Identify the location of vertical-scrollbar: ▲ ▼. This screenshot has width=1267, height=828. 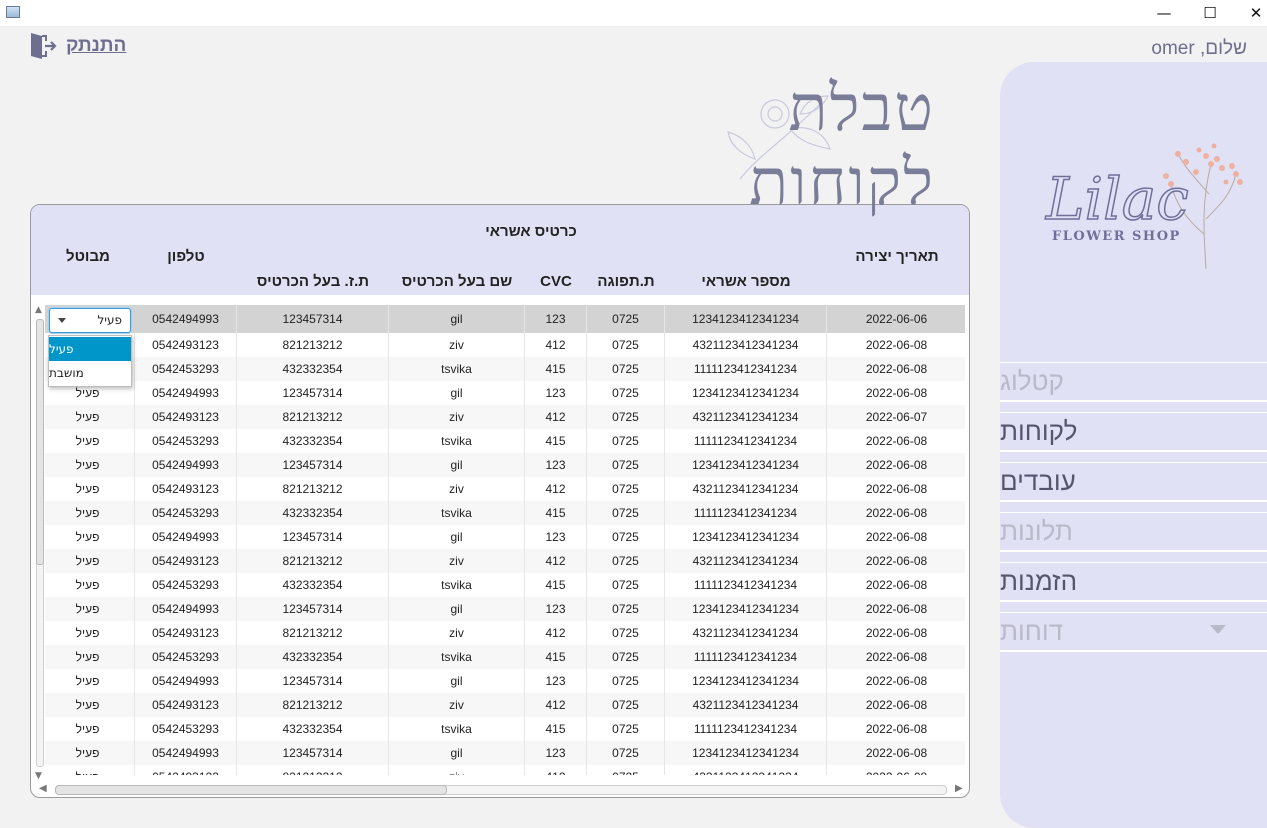
(38, 544).